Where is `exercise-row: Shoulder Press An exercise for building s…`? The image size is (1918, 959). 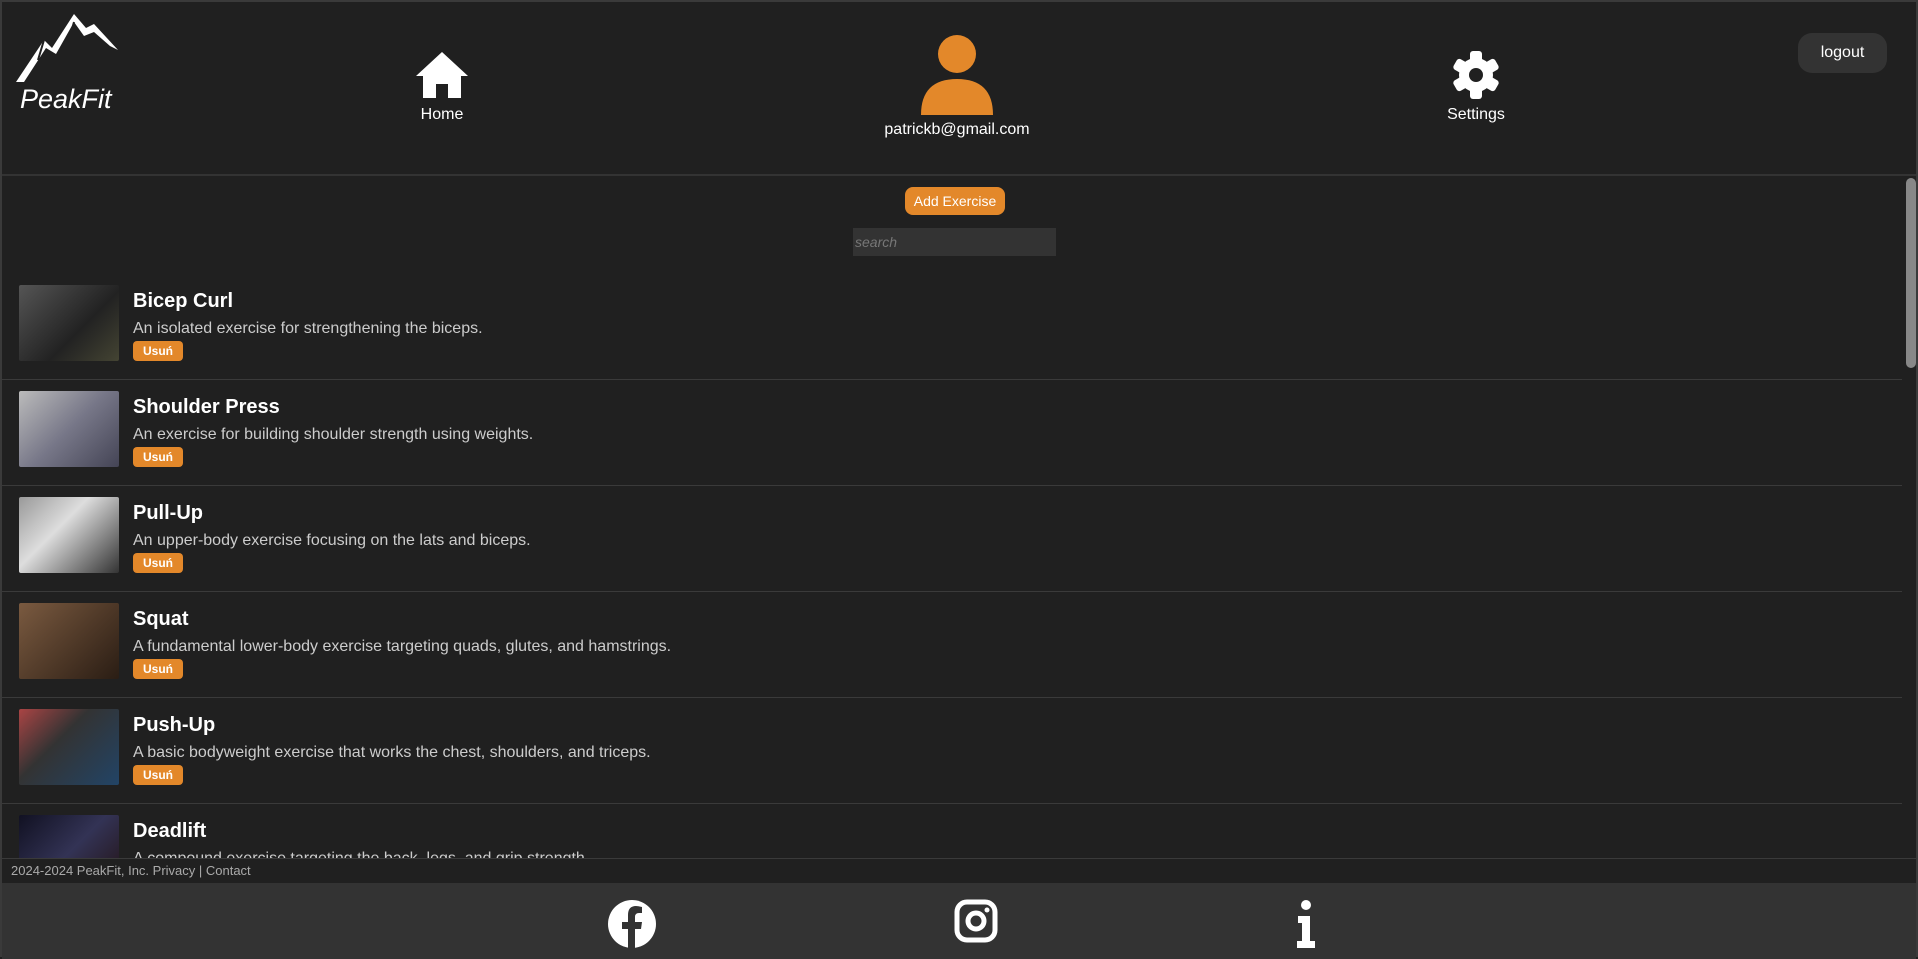 exercise-row: Shoulder Press An exercise for building s… is located at coordinates (952, 433).